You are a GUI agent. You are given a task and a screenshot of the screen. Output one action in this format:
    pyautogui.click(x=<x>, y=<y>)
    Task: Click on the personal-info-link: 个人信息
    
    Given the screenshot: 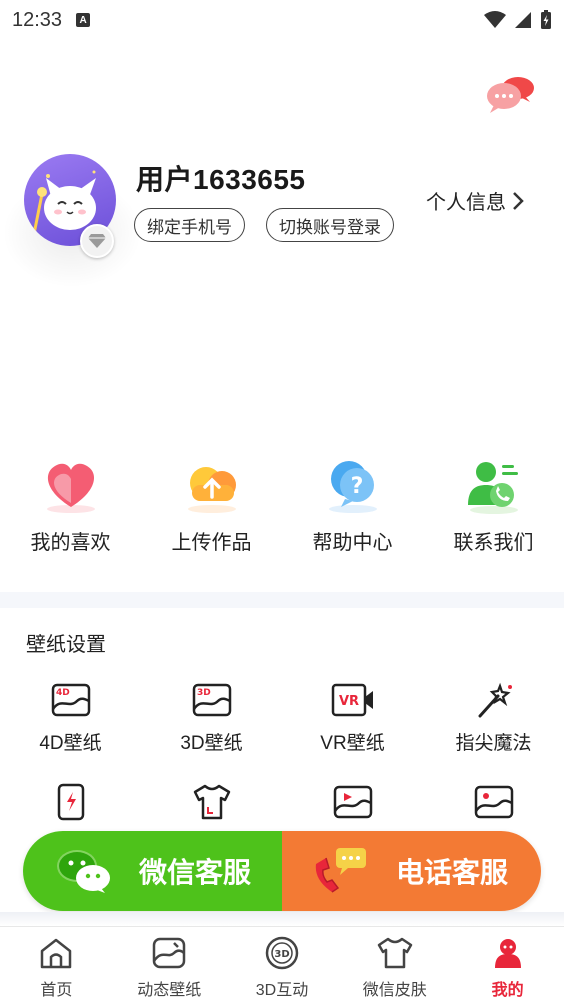 What is the action you would take?
    pyautogui.click(x=475, y=200)
    